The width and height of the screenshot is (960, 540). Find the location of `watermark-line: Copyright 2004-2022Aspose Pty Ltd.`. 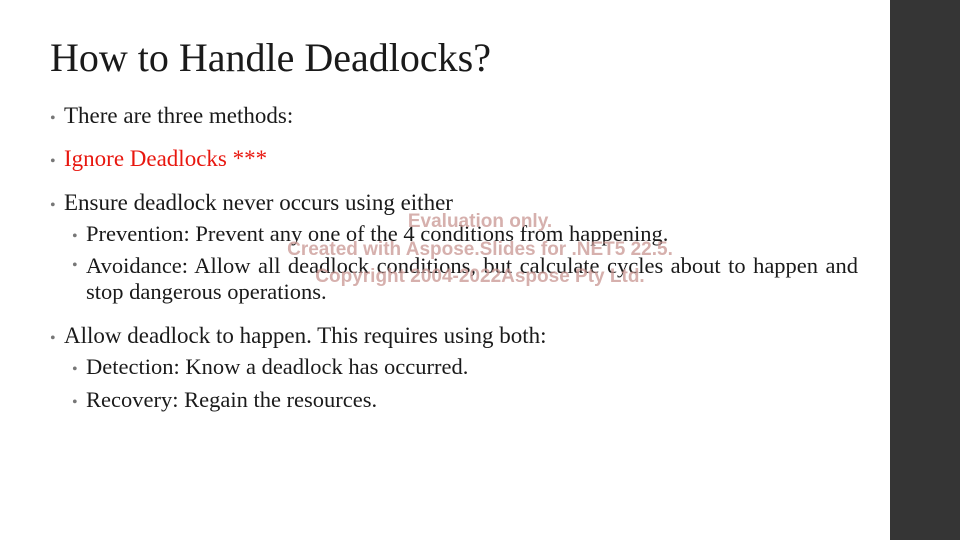

watermark-line: Copyright 2004-2022Aspose Pty Ltd. is located at coordinates (480, 276).